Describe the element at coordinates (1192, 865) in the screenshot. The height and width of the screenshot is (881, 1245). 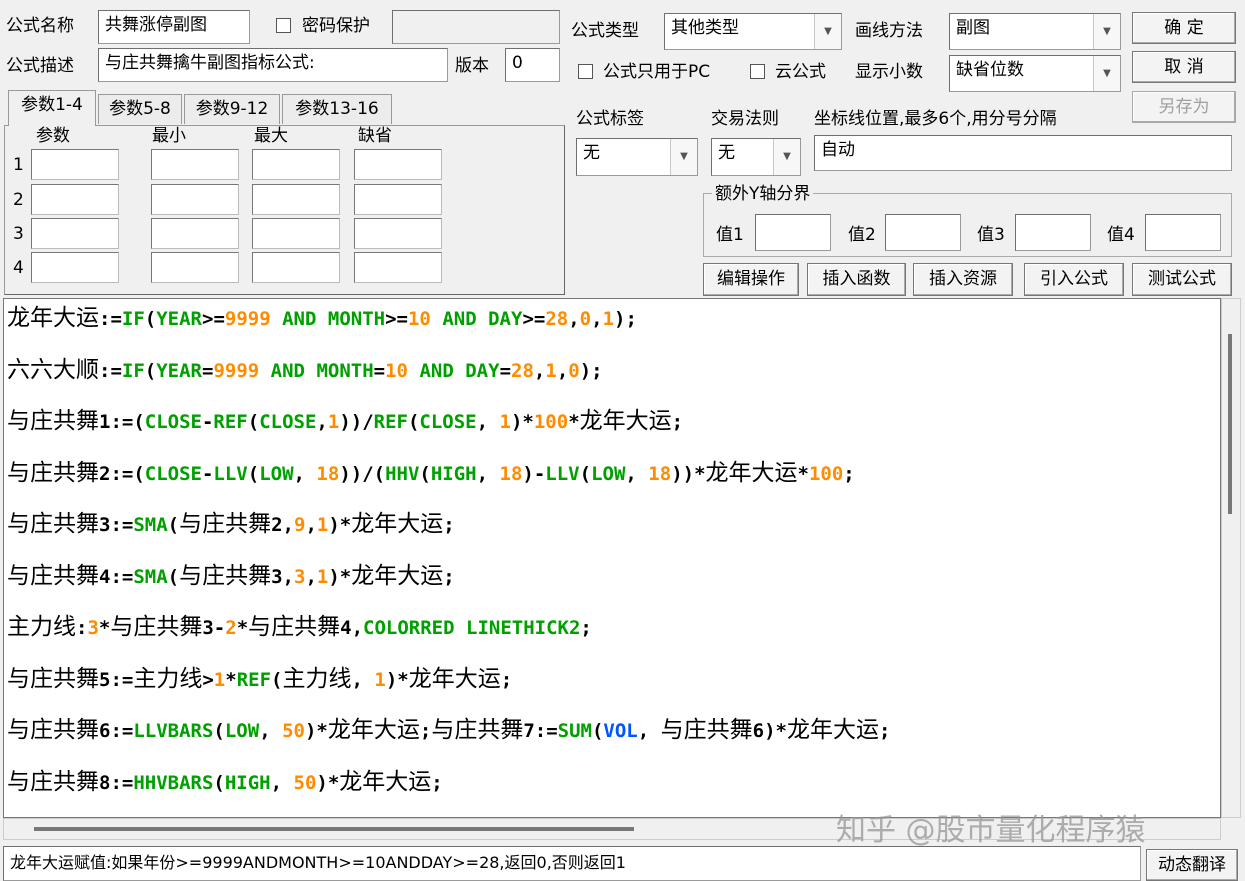
I see `dynamic-translate-button: 动态翻译` at that location.